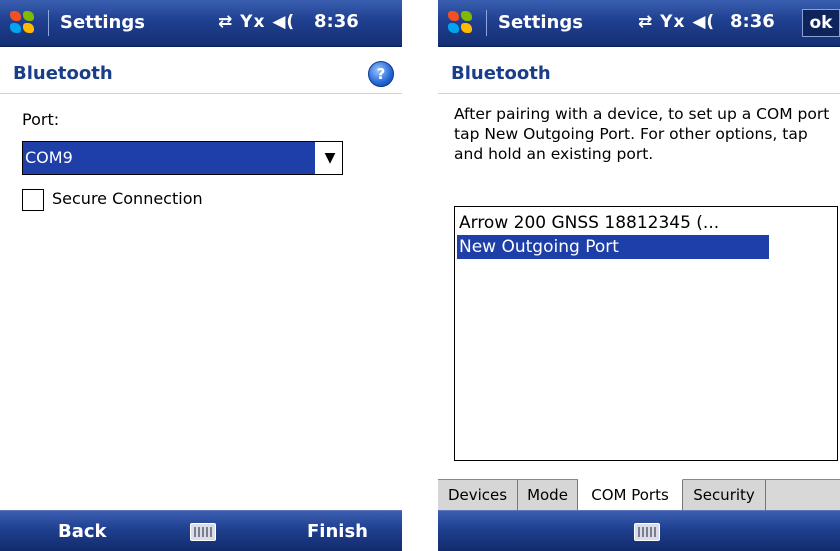  What do you see at coordinates (548, 495) in the screenshot?
I see `tab-mode: Mode` at bounding box center [548, 495].